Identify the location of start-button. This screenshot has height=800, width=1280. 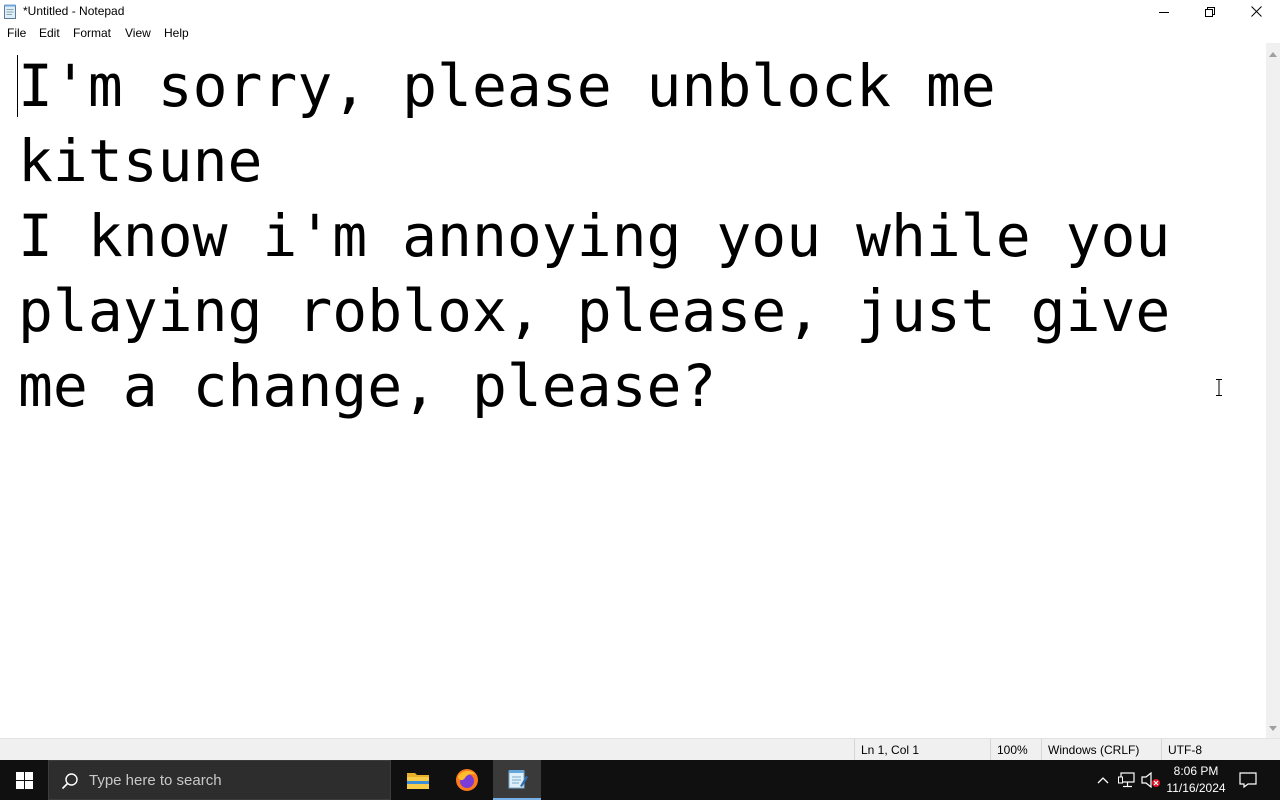
(24, 780).